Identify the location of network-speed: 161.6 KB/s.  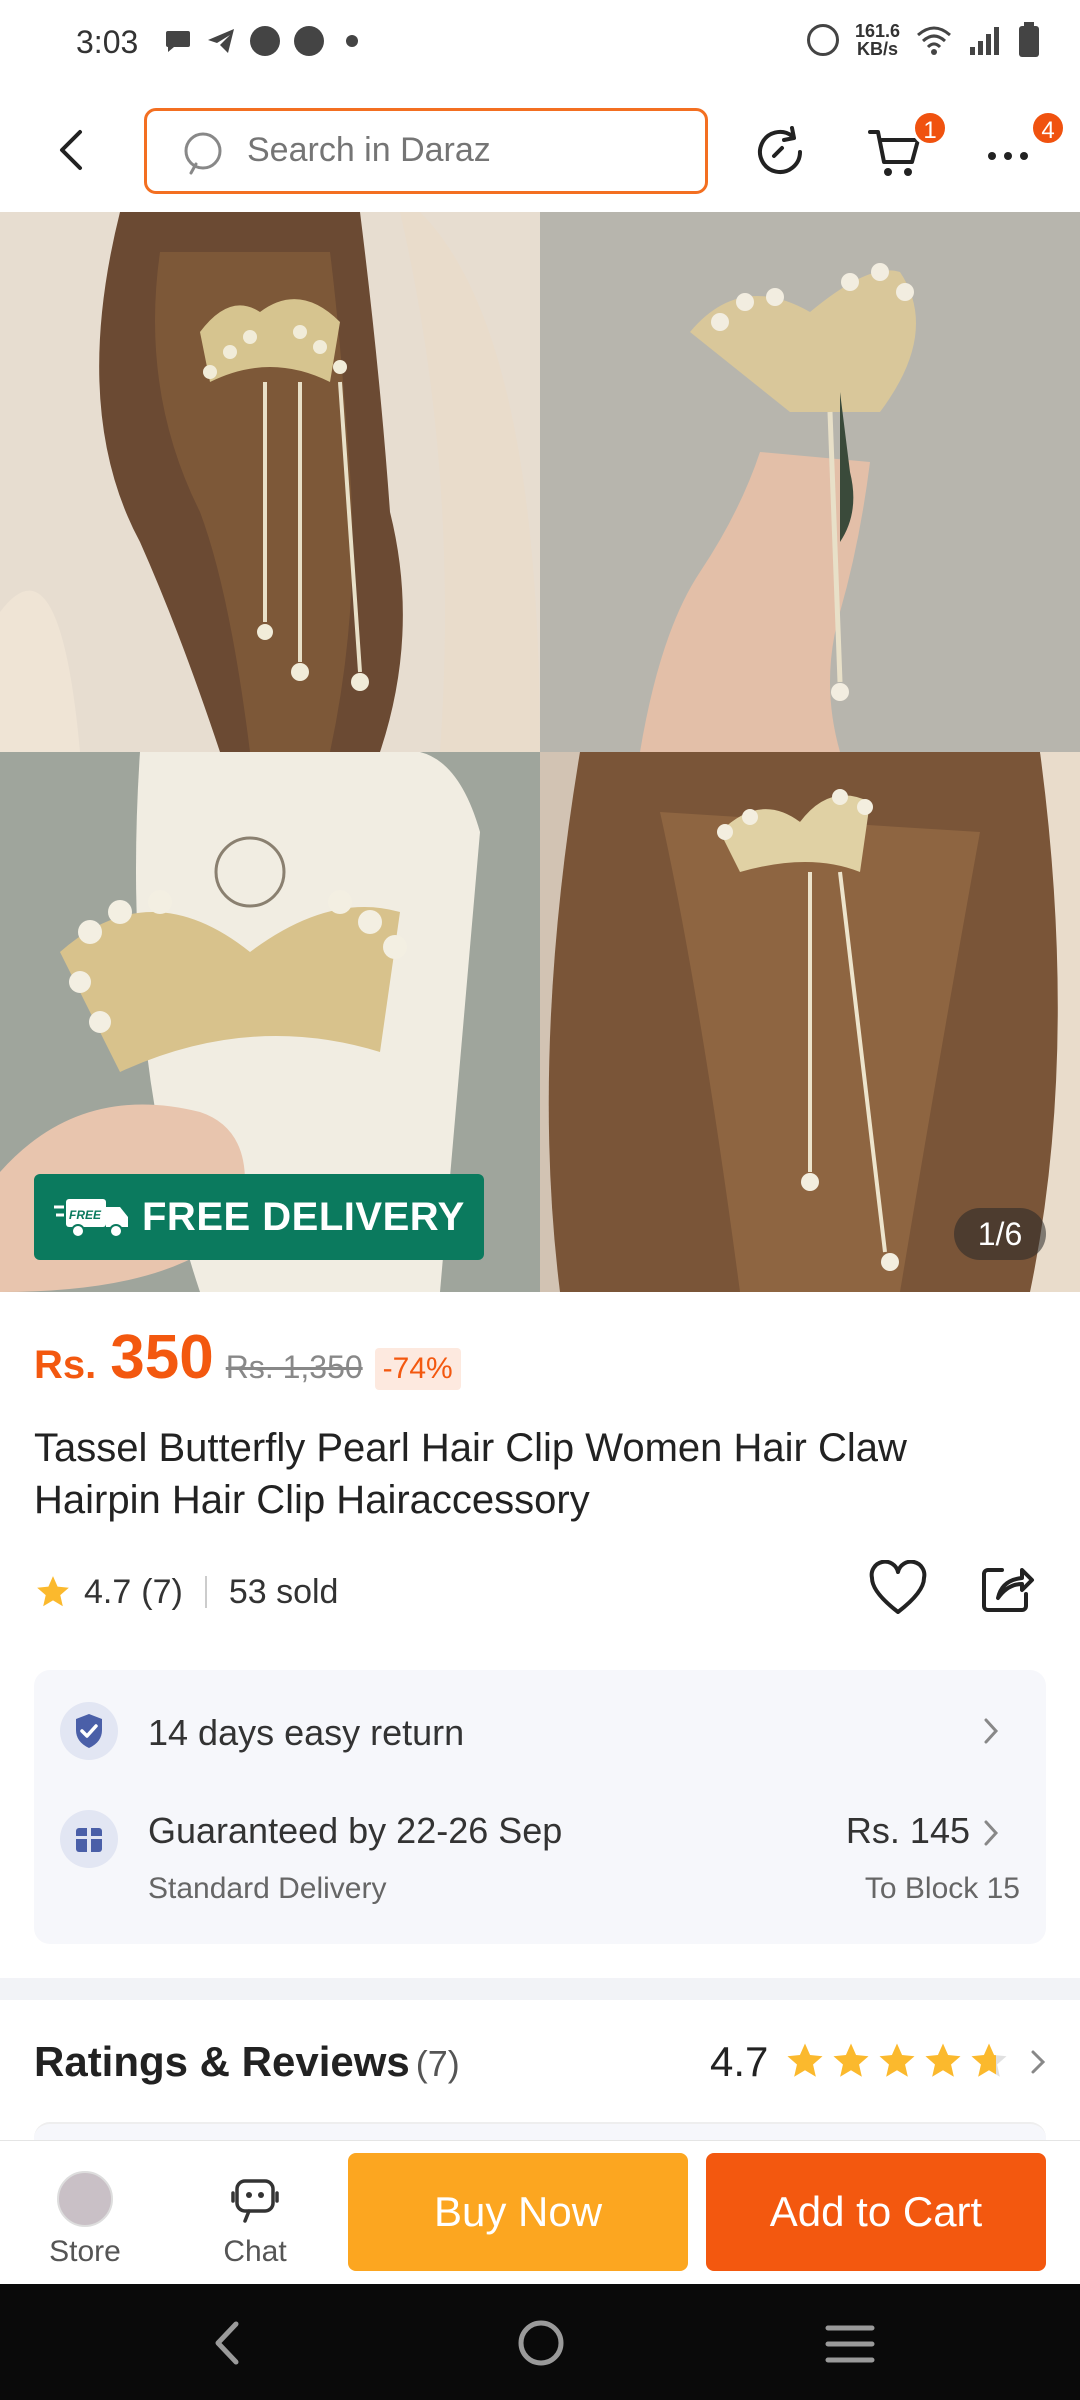
(877, 40).